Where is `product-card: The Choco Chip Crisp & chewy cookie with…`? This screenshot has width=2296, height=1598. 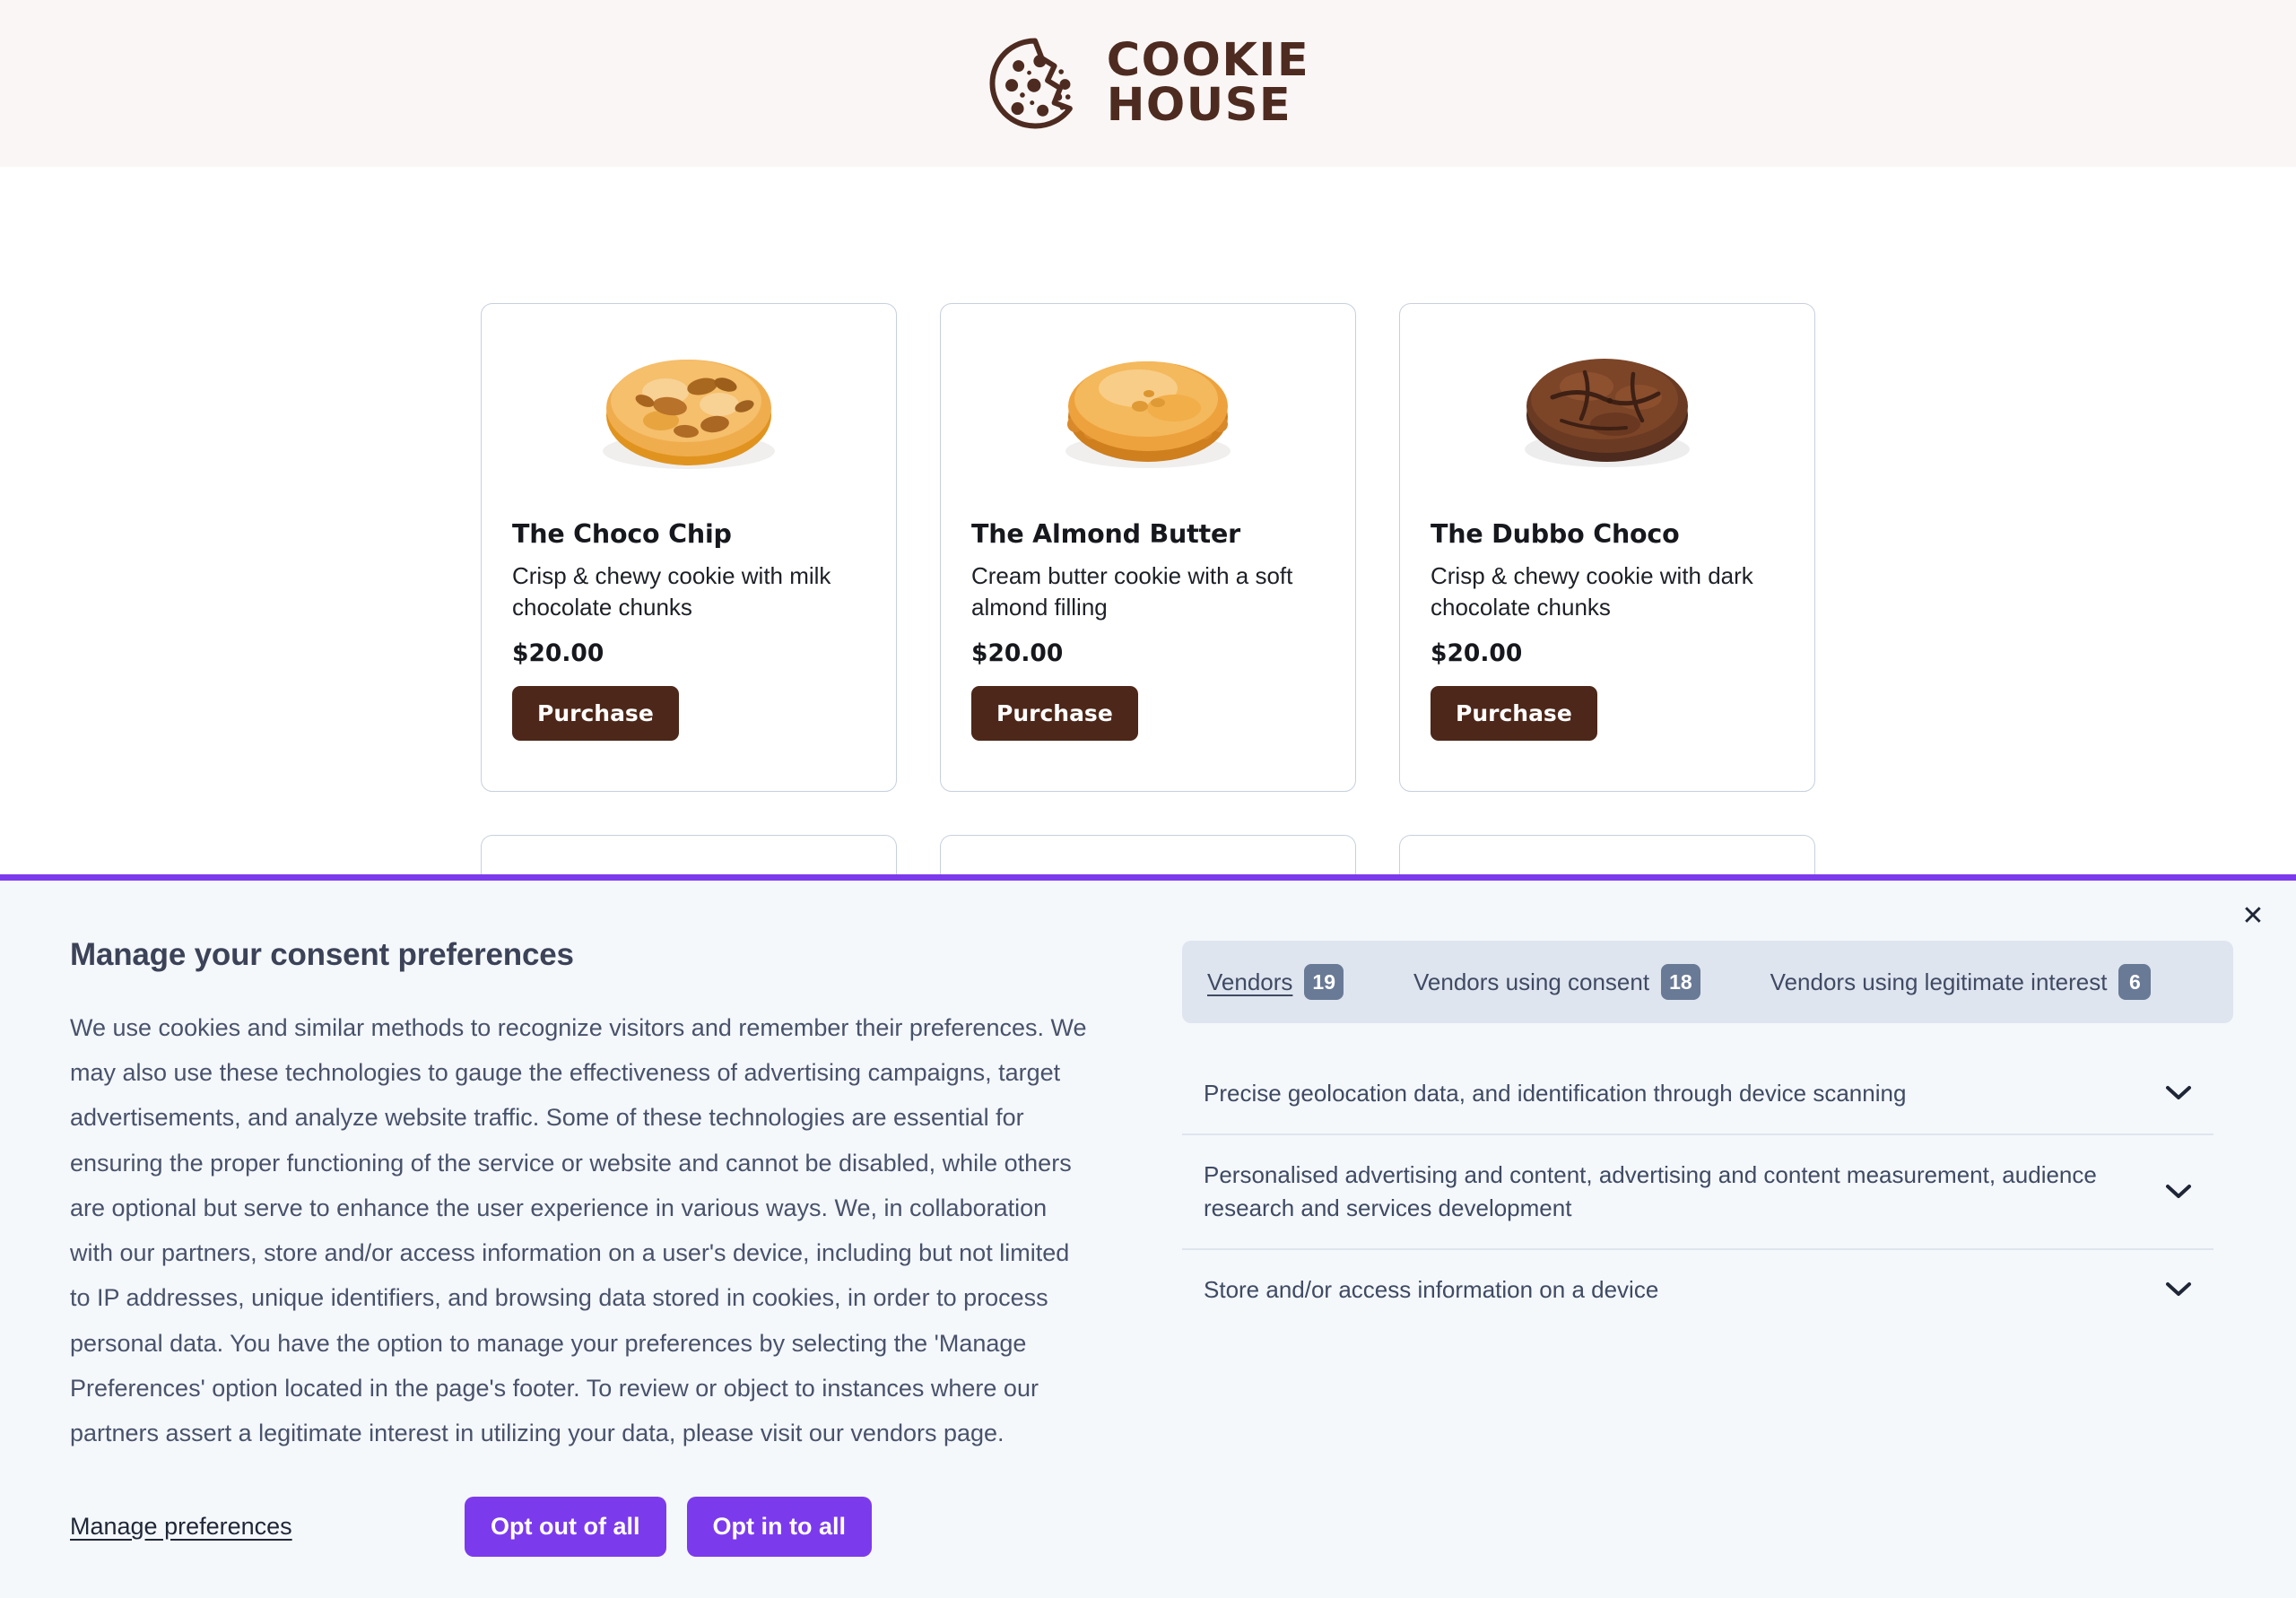 product-card: The Choco Chip Crisp & chewy cookie with… is located at coordinates (689, 547).